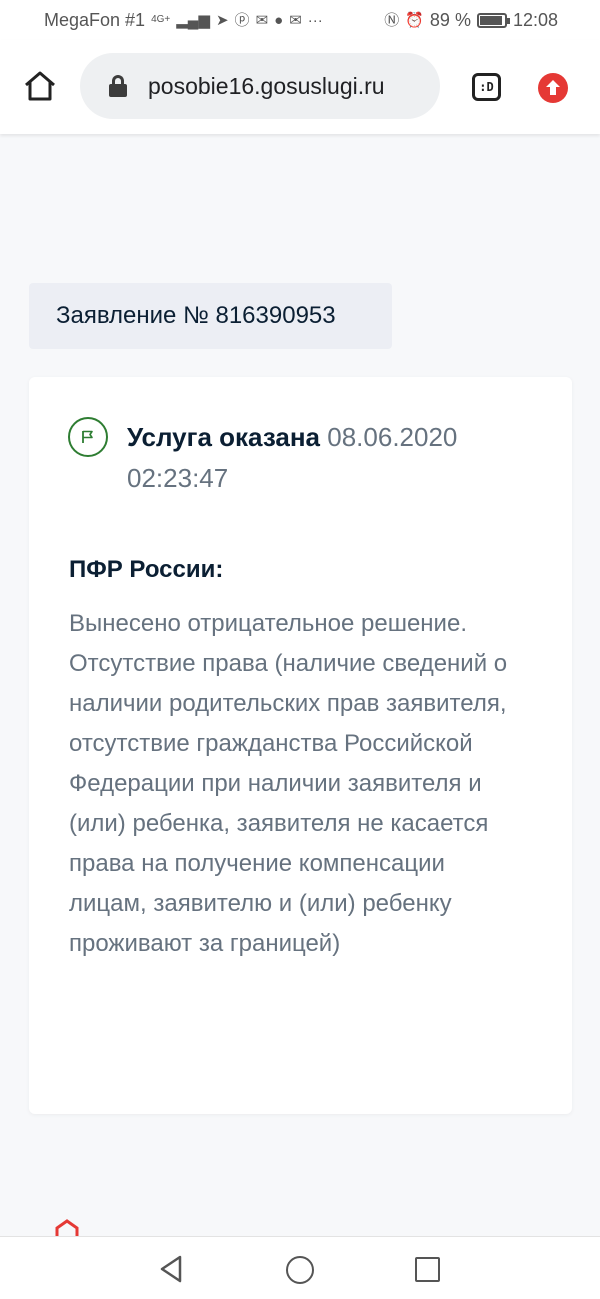 This screenshot has height=1299, width=600. Describe the element at coordinates (295, 20) in the screenshot. I see `mail-icon-2: ✉` at that location.